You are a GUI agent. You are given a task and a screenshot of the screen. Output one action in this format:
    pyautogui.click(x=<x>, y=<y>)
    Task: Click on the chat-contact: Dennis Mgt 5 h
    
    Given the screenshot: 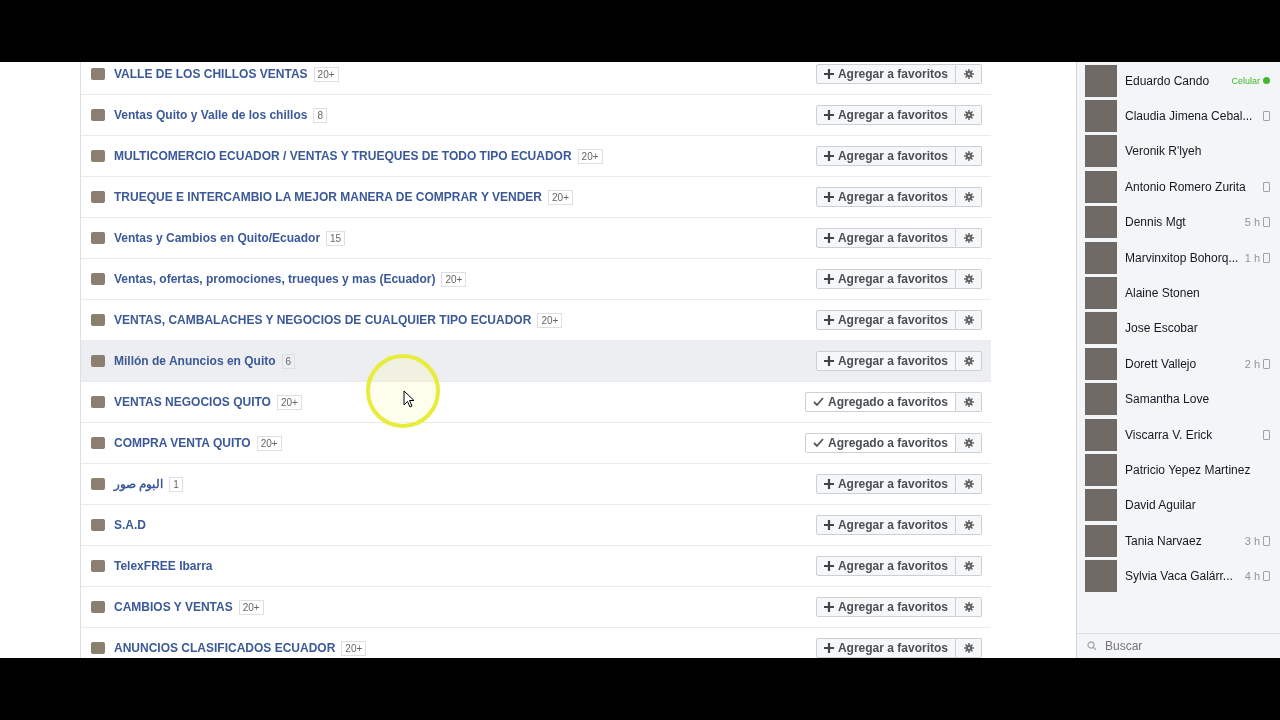 What is the action you would take?
    pyautogui.click(x=1178, y=222)
    